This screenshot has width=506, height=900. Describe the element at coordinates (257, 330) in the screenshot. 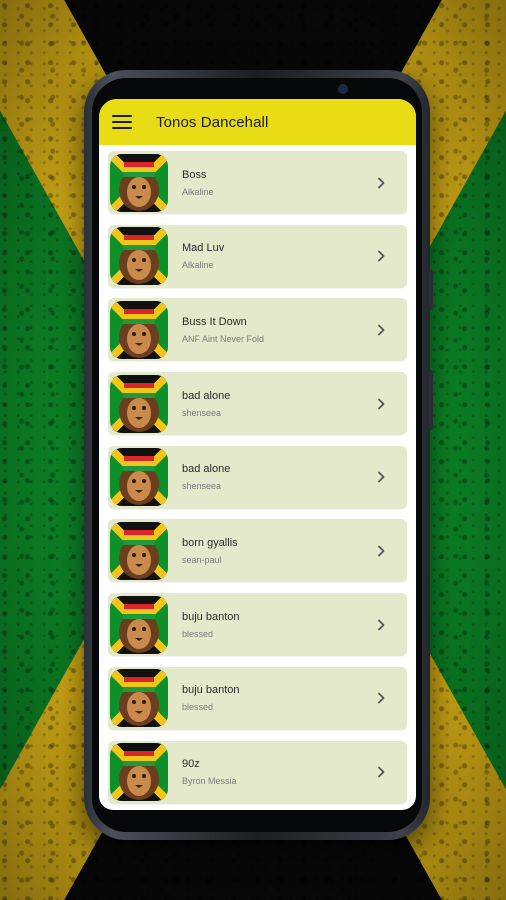

I see `list-item: Buss It Down ANF Aint Never Fold` at that location.